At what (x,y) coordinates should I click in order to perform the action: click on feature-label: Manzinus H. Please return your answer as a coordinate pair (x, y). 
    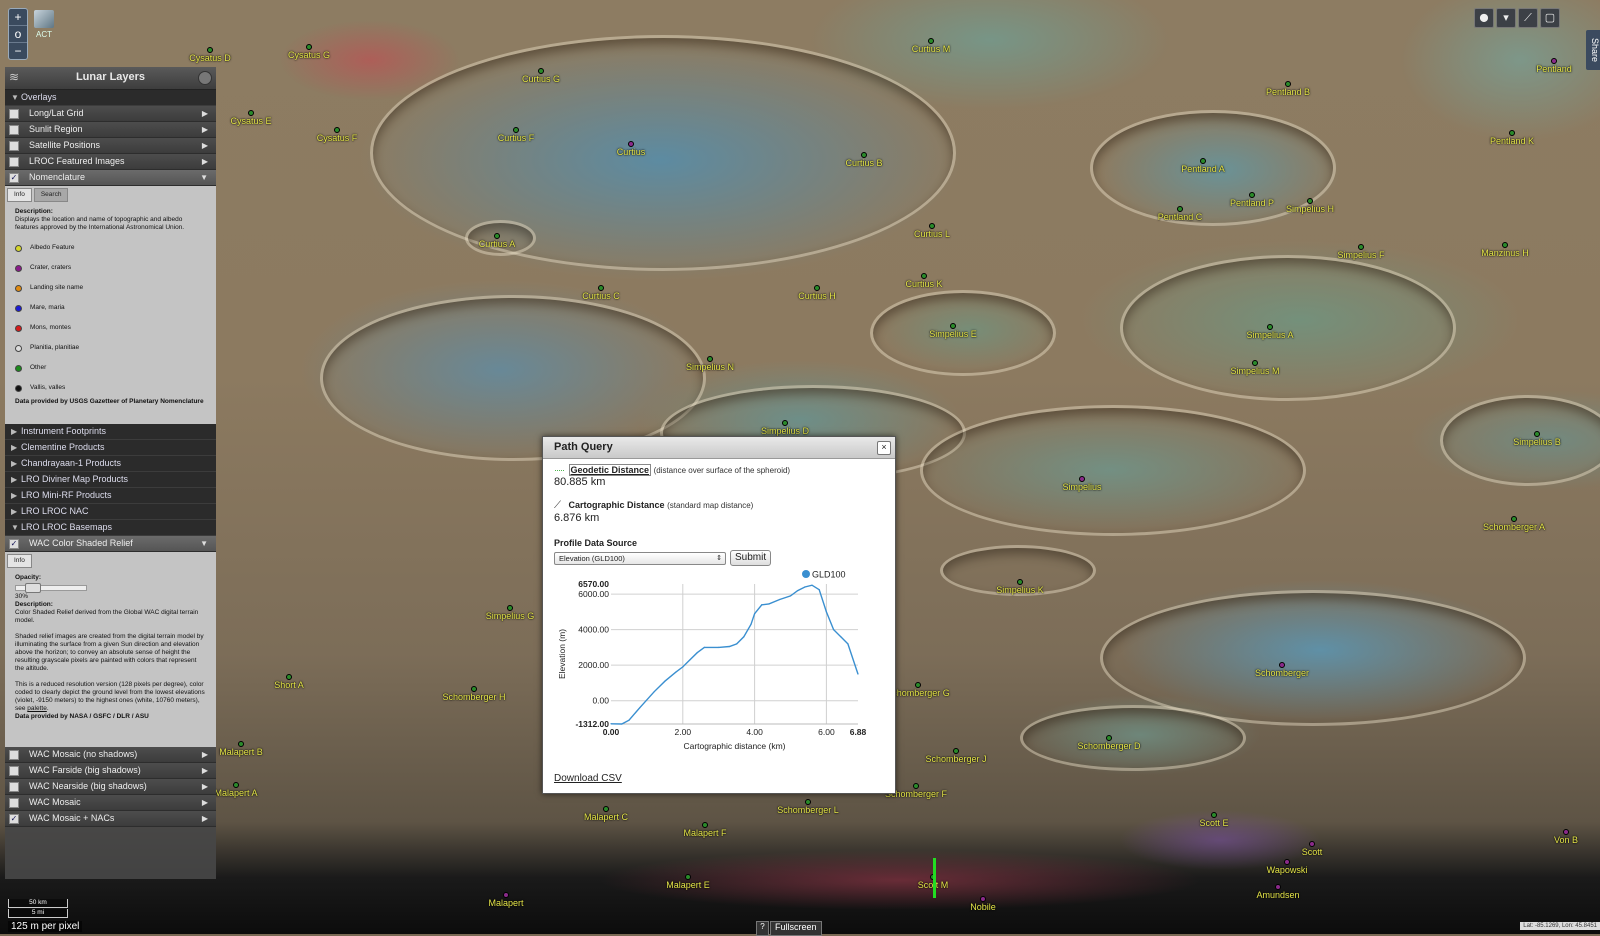
    Looking at the image, I should click on (1505, 253).